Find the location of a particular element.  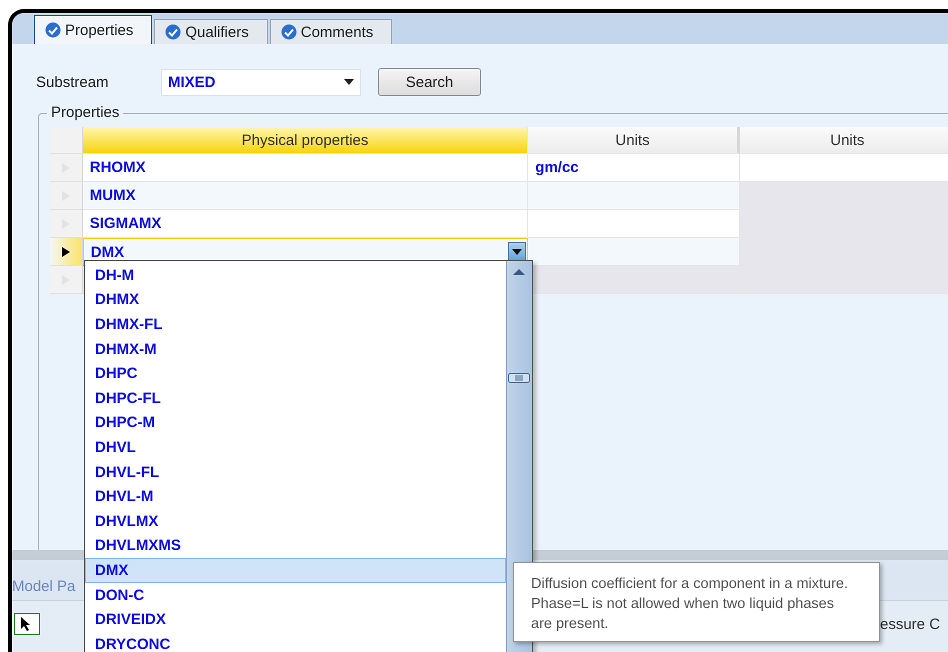

list-item: DHMX-M is located at coordinates (295, 349).